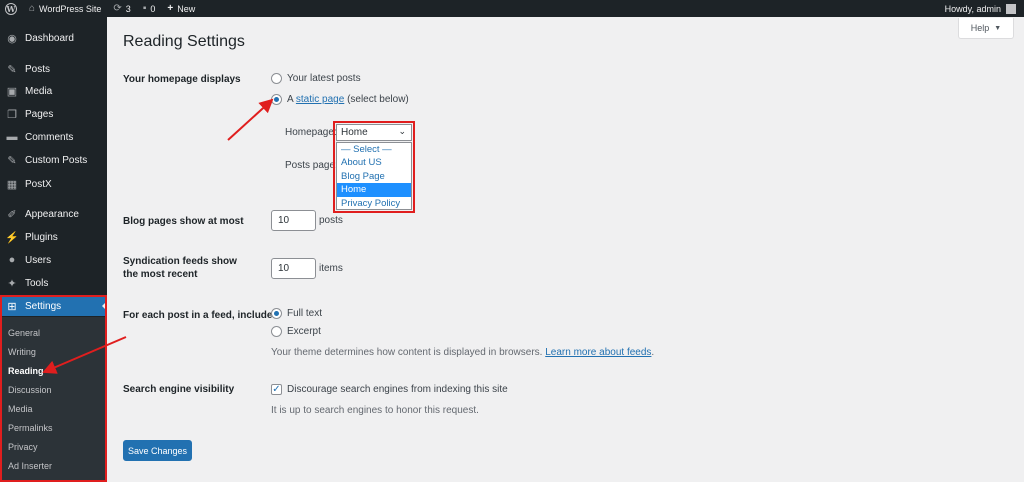  I want to click on menu-label: Posts, so click(38, 69).